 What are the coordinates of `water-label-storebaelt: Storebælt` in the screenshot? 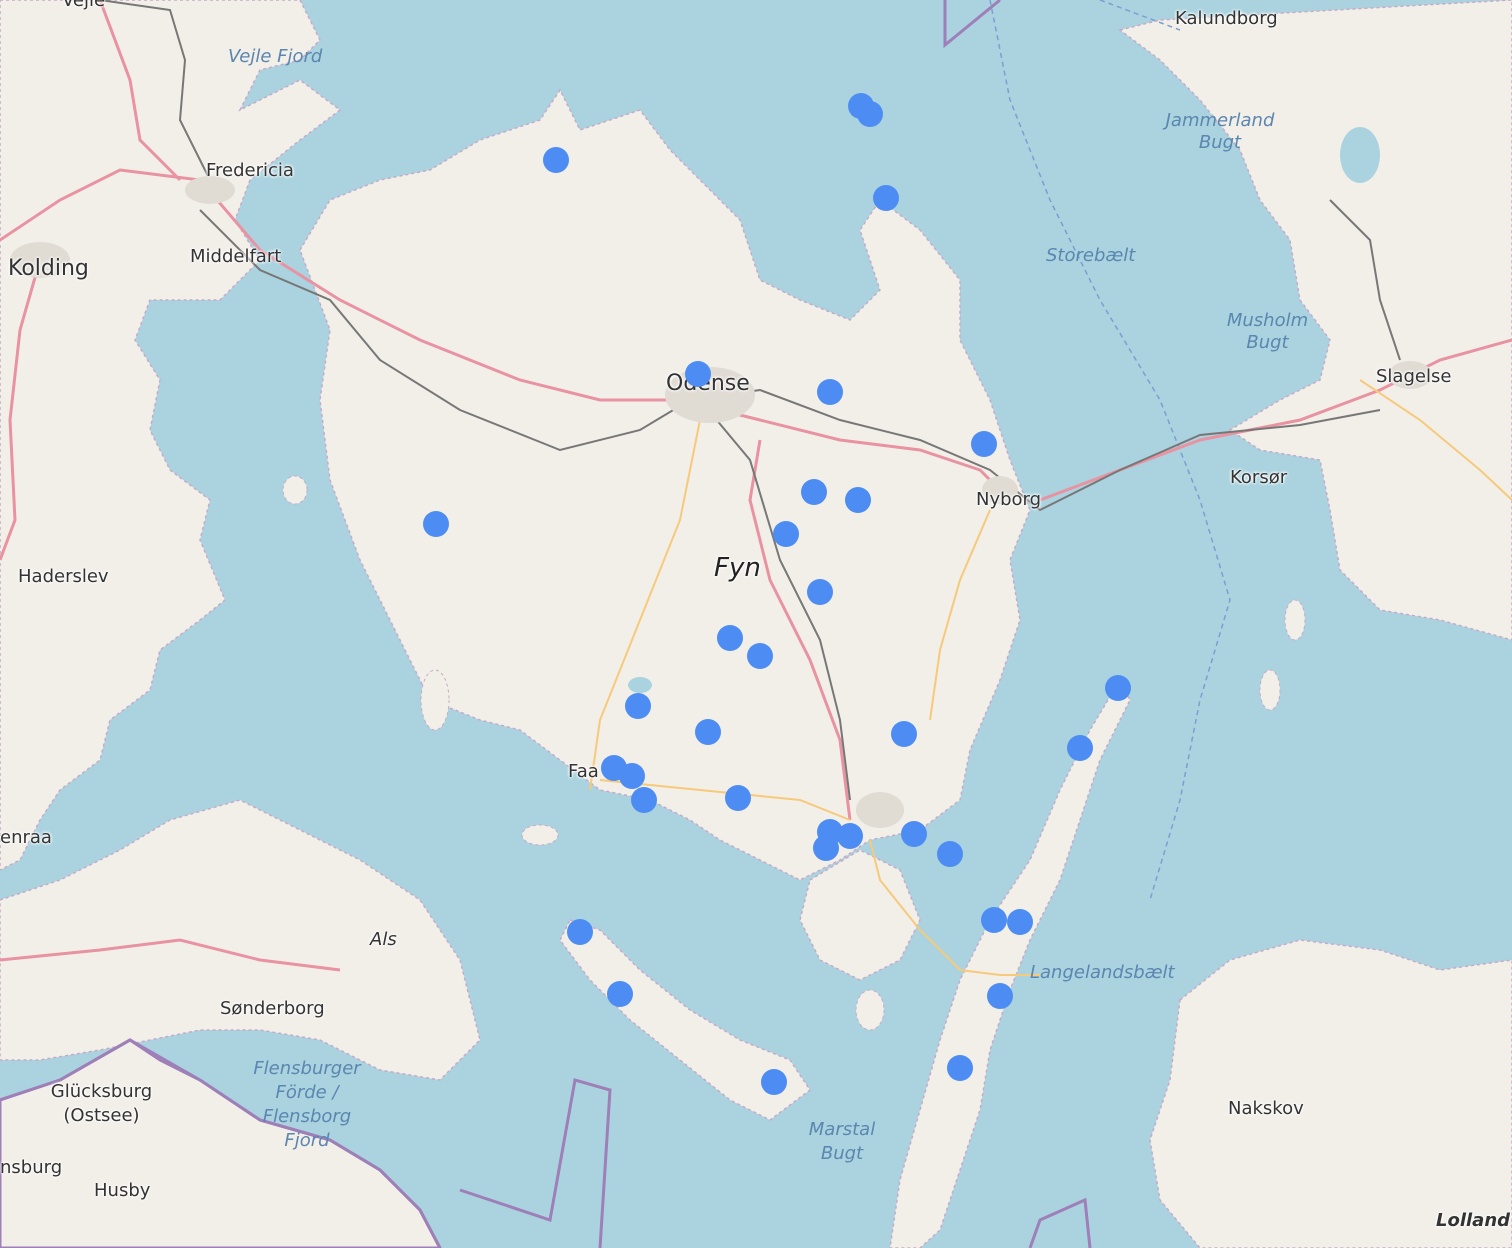 It's located at (1091, 255).